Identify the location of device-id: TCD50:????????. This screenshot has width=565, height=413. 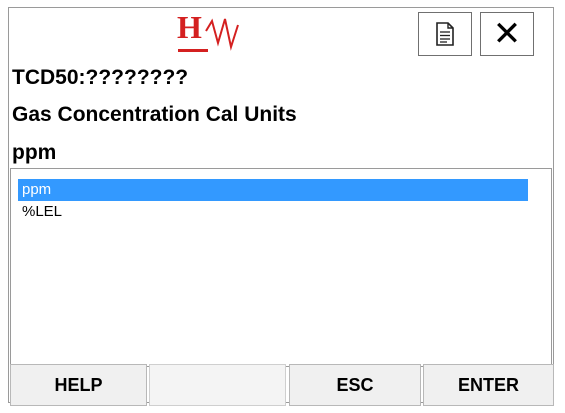
(100, 77).